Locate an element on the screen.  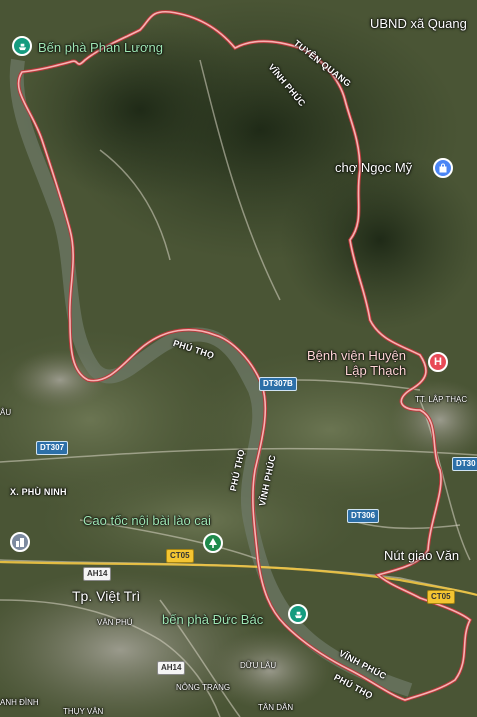
place-anh-dinh: ANH ĐÌNH is located at coordinates (19, 702).